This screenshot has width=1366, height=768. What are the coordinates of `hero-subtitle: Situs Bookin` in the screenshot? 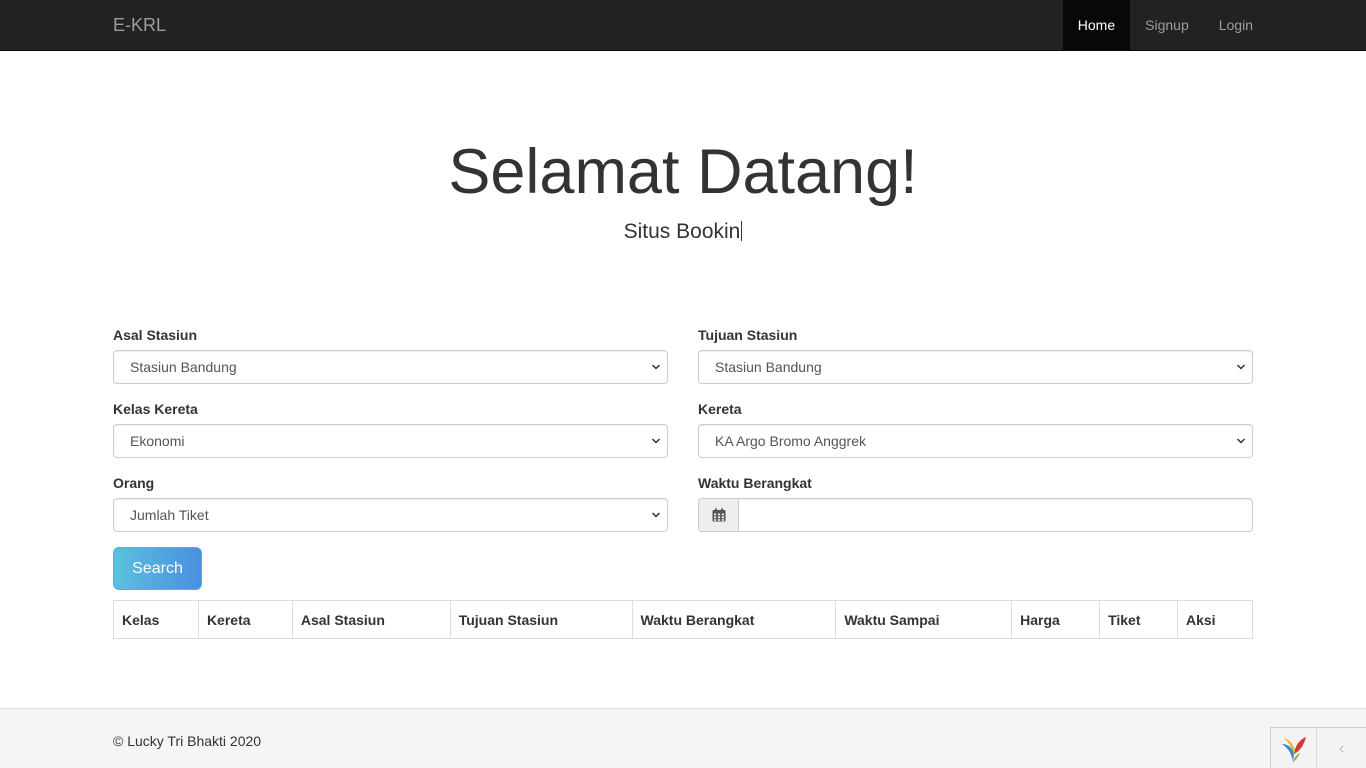 It's located at (683, 232).